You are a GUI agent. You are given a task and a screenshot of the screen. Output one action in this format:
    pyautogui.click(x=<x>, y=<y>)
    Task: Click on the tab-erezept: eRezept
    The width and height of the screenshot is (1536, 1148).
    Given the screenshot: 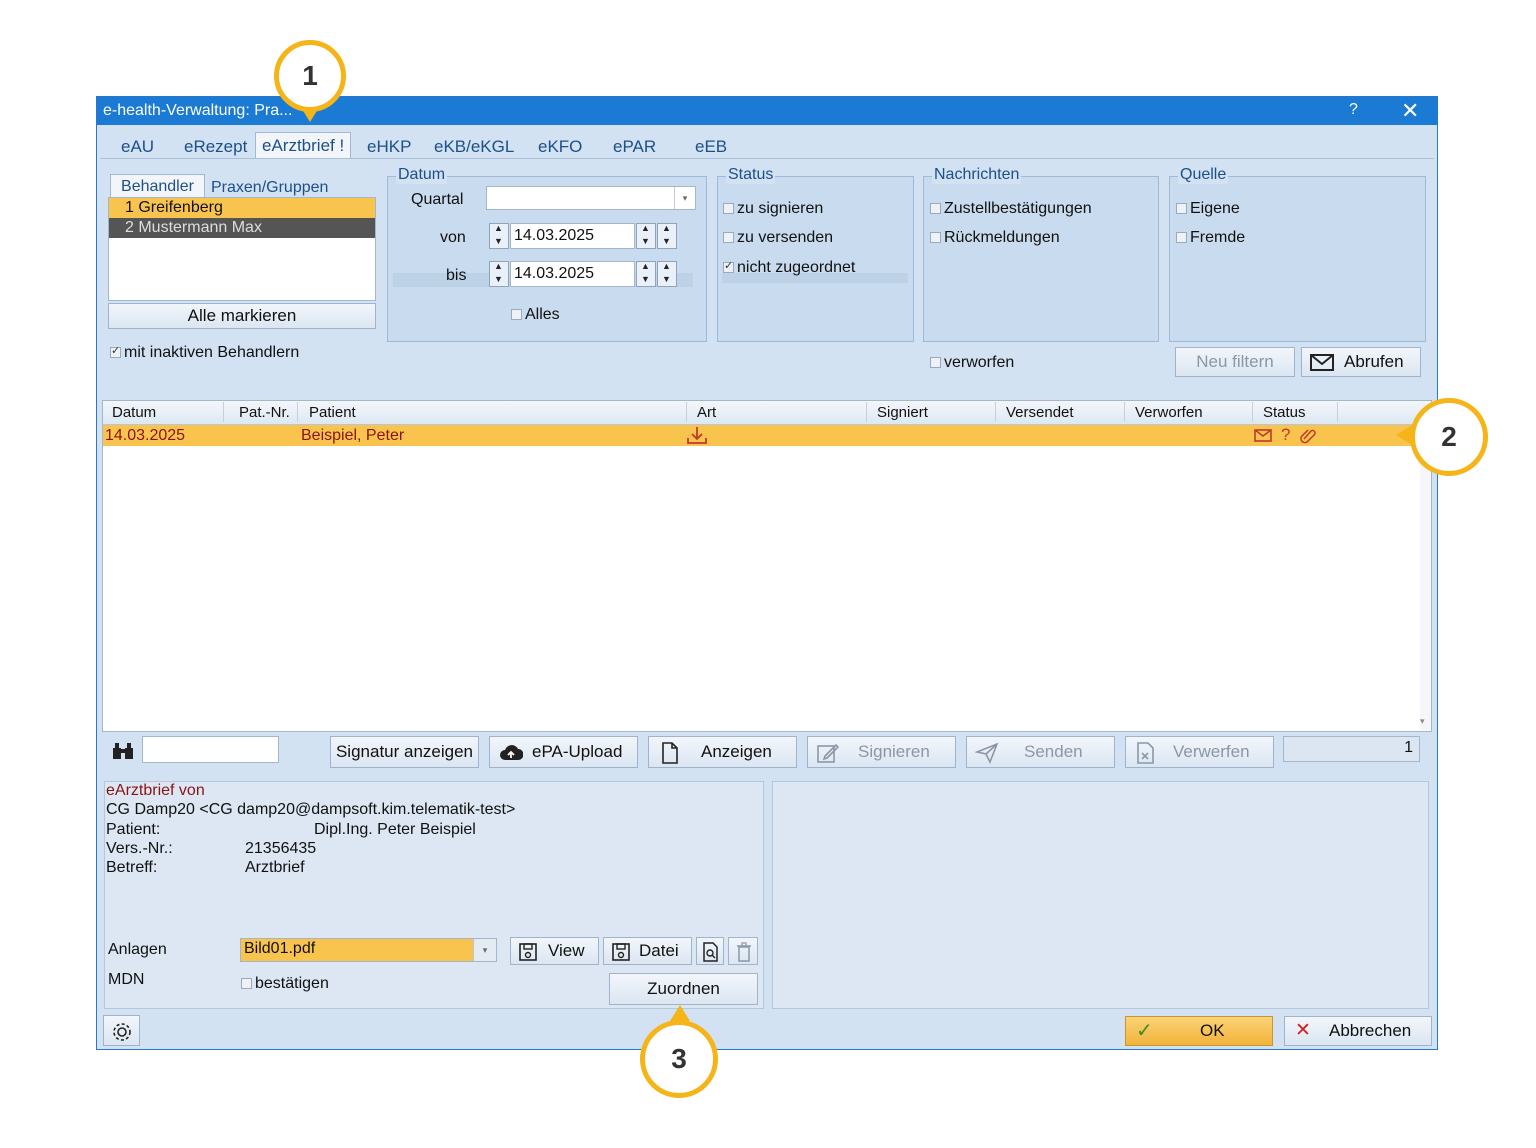 What is the action you would take?
    pyautogui.click(x=215, y=147)
    